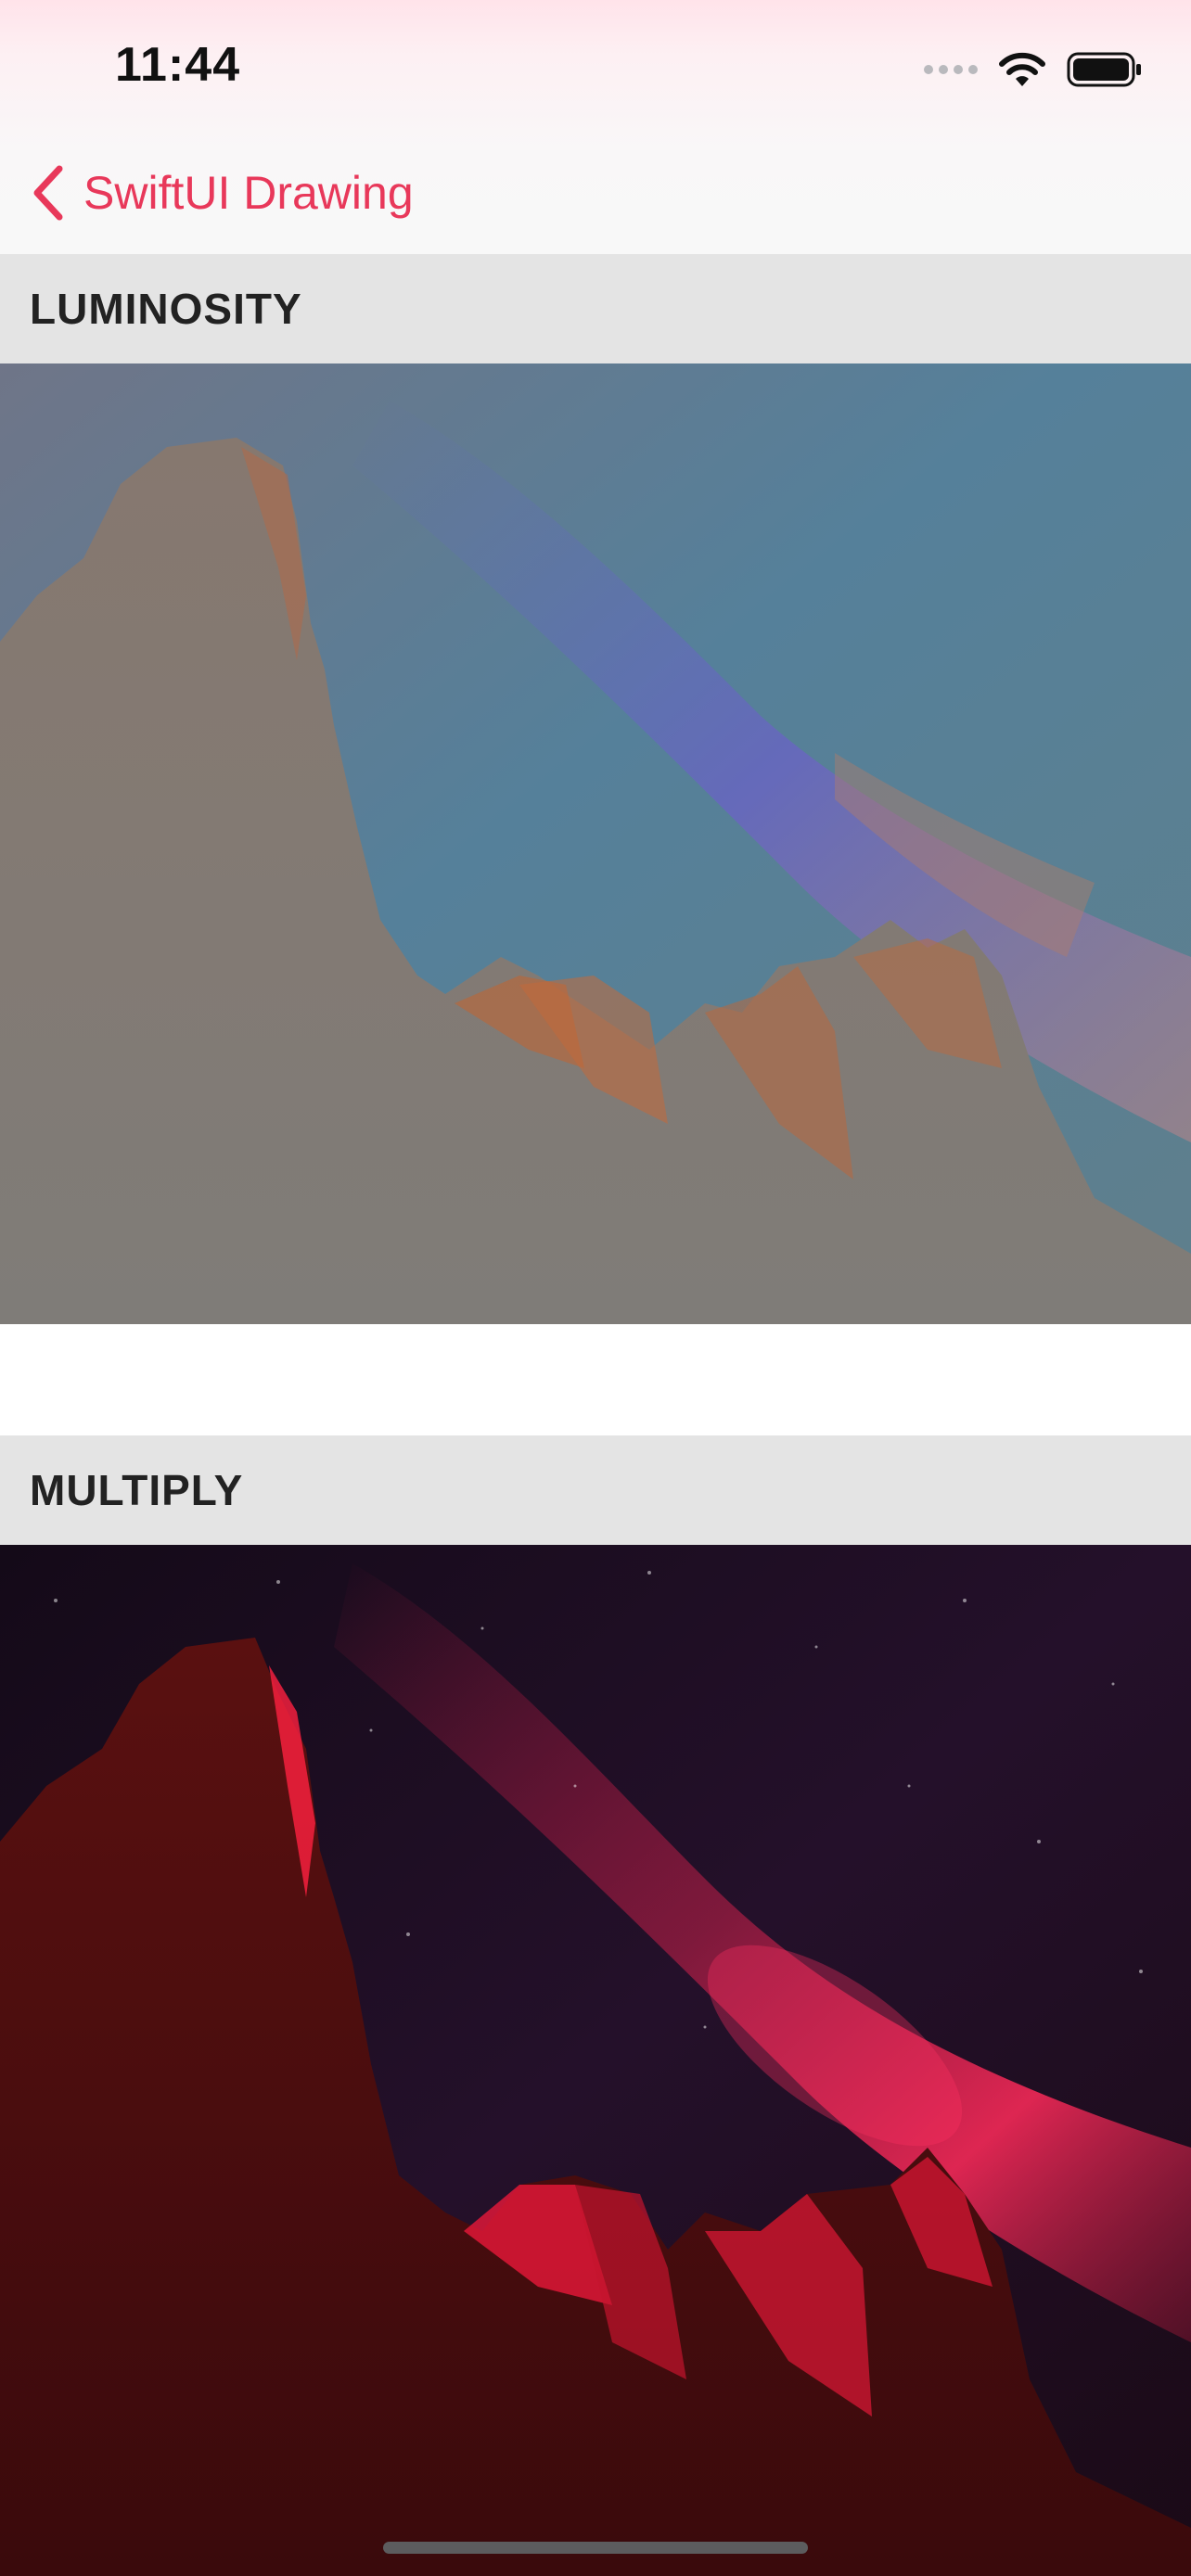 This screenshot has height=2576, width=1191. I want to click on cellular-signal-icon, so click(951, 69).